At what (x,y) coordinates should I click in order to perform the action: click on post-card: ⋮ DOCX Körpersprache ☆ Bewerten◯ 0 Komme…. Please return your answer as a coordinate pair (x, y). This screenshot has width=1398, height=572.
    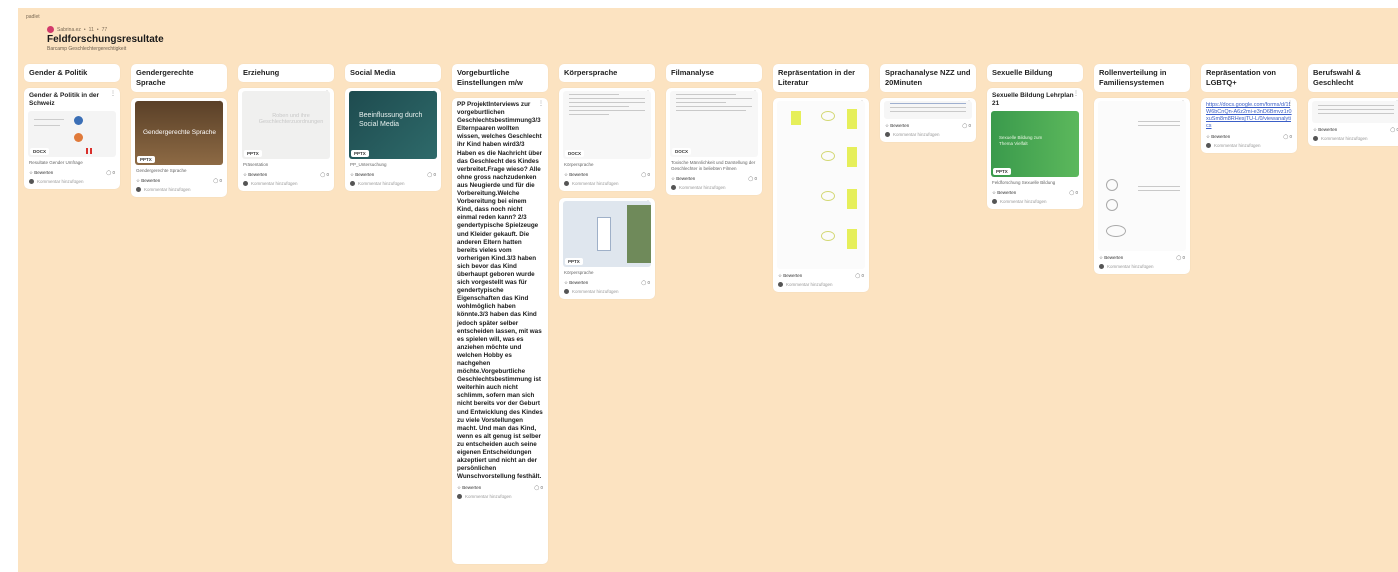
    Looking at the image, I should click on (607, 139).